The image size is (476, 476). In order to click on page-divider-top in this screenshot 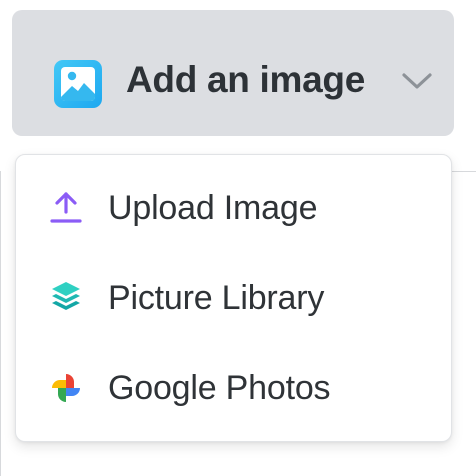, I will do `click(463, 171)`.